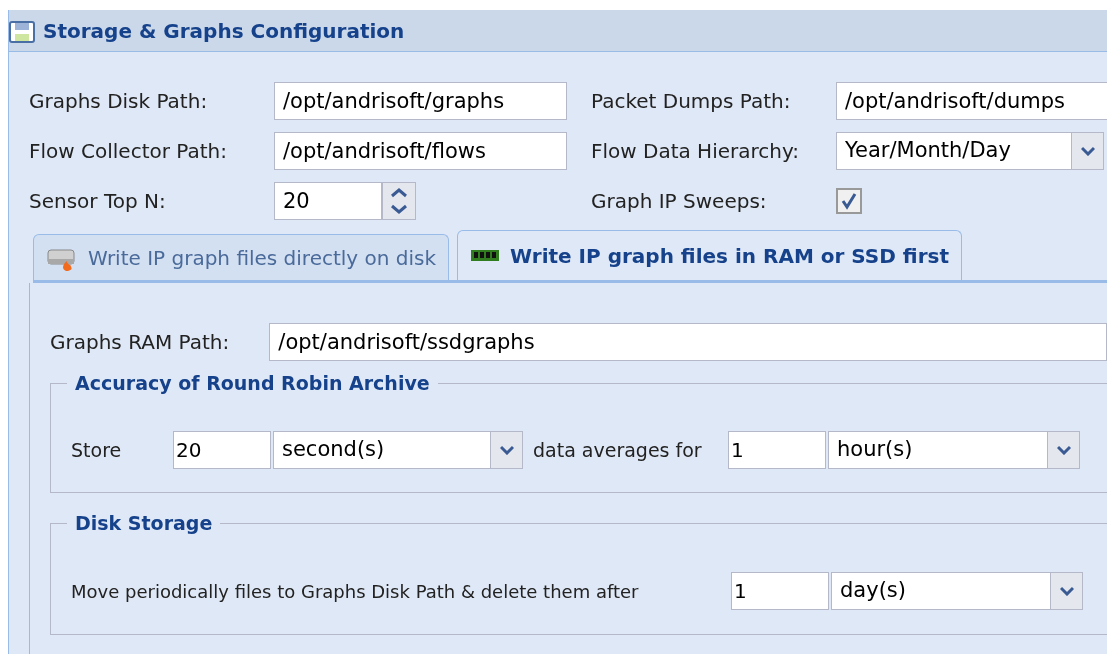  I want to click on field-label: Move periodically files to Graphs Disk Path & delete them after, so click(355, 591).